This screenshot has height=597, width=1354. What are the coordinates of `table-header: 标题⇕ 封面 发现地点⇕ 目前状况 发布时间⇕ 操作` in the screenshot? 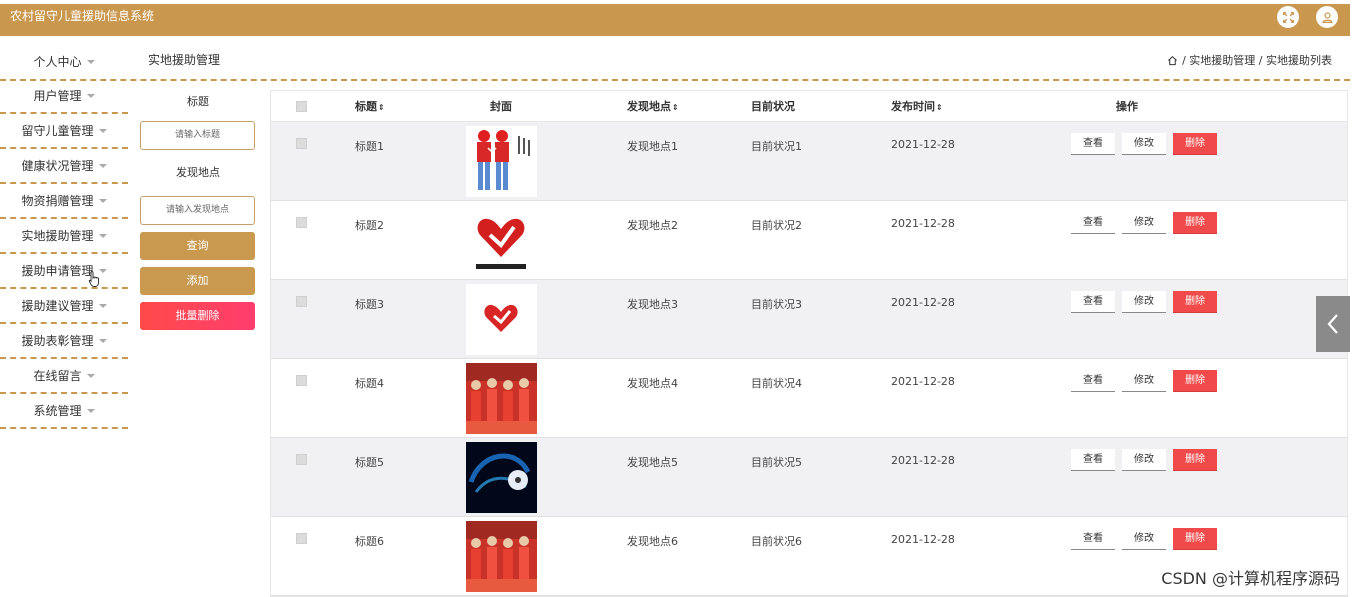 It's located at (809, 106).